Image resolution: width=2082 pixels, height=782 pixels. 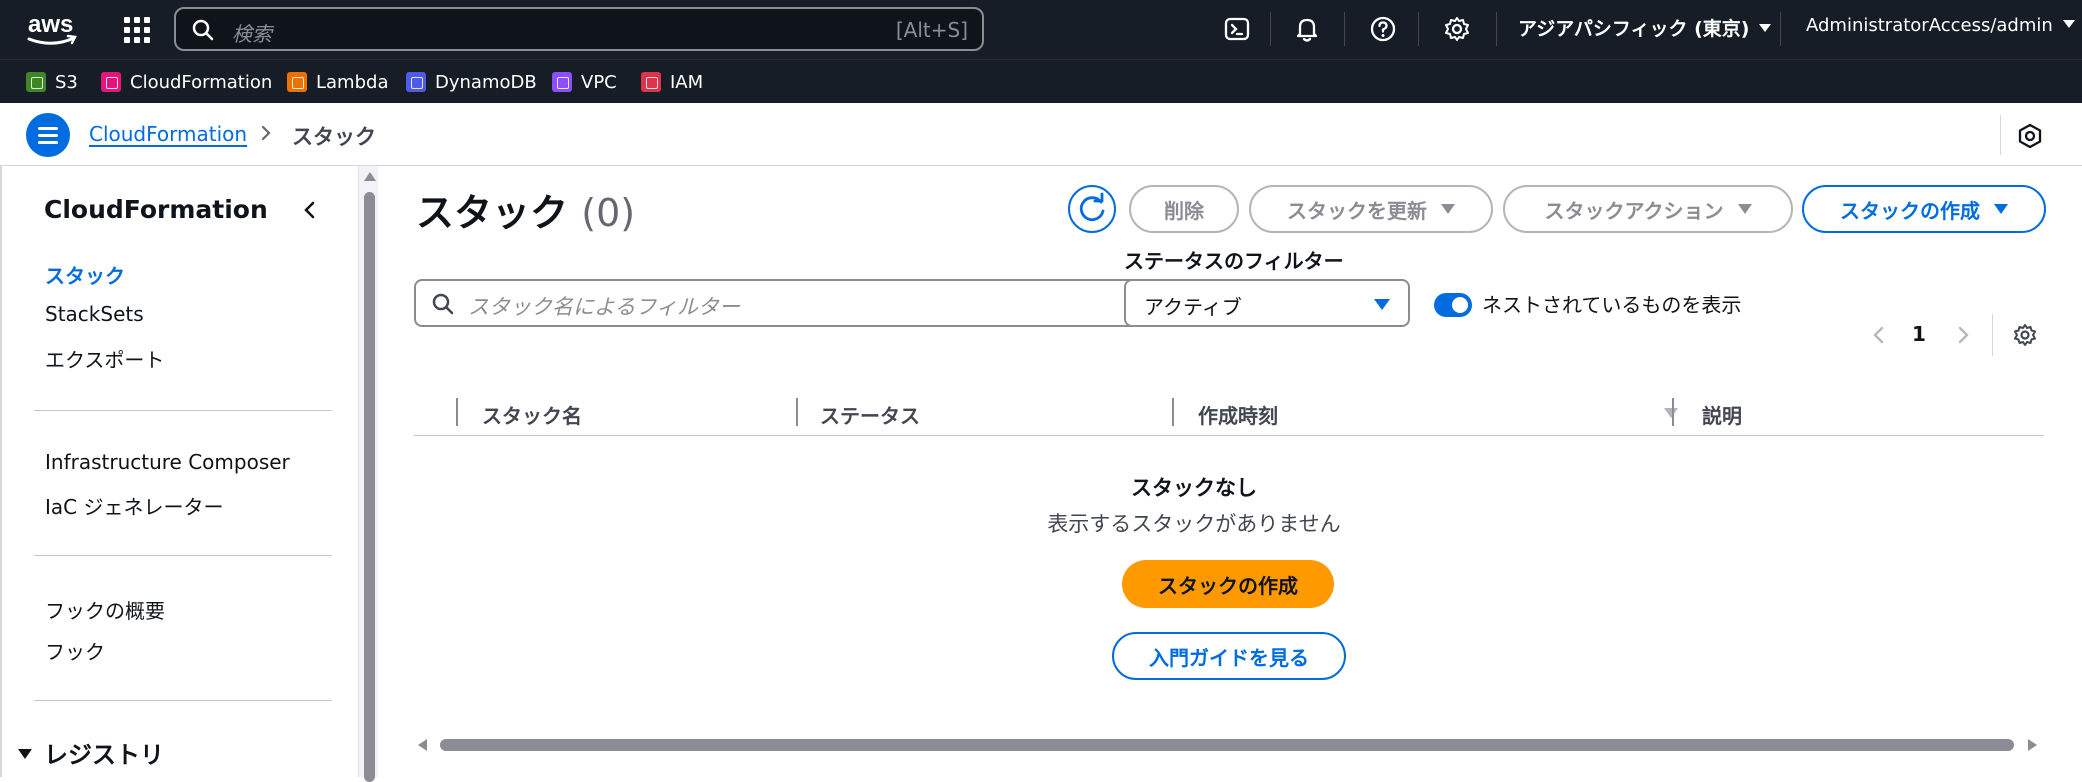 What do you see at coordinates (352, 82) in the screenshot?
I see `favorite-label: Lambda` at bounding box center [352, 82].